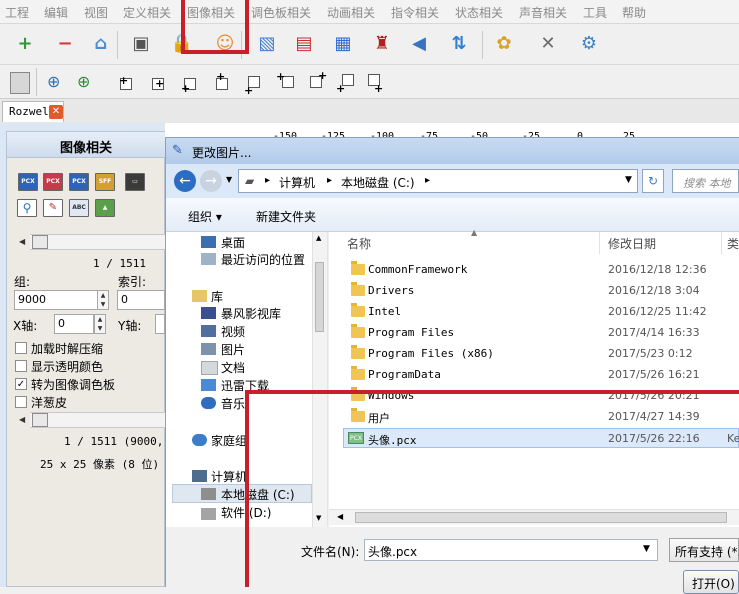 This screenshot has height=594, width=739. What do you see at coordinates (56, 112) in the screenshot?
I see `close-icon: ✕` at bounding box center [56, 112].